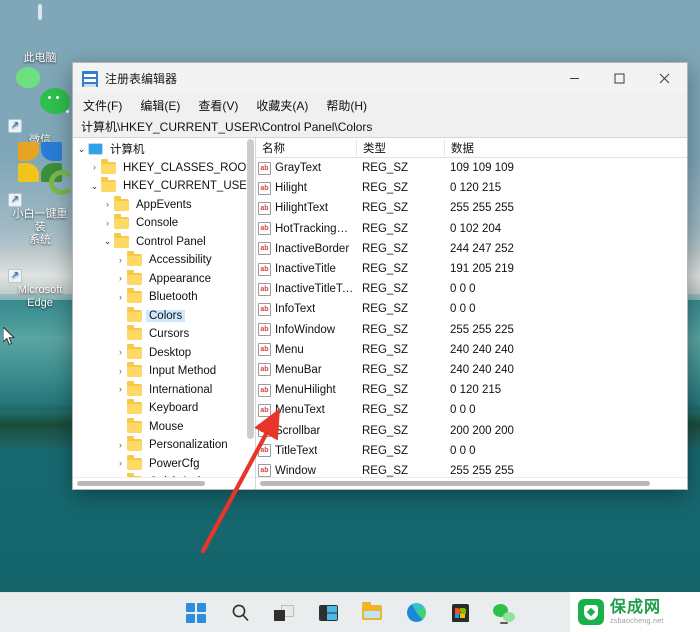  What do you see at coordinates (471, 269) in the screenshot?
I see `table-row: ab InactiveTitle REG_SZ 191 205 219` at bounding box center [471, 269].